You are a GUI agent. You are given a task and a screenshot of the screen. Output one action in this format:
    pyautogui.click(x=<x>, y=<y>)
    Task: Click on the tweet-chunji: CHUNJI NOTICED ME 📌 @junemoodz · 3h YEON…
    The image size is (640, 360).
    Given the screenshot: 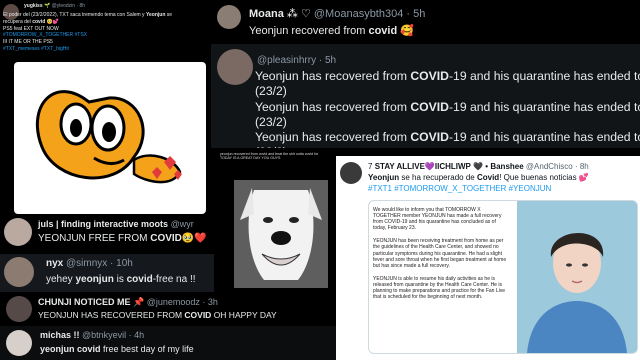 What is the action you would take?
    pyautogui.click(x=168, y=309)
    